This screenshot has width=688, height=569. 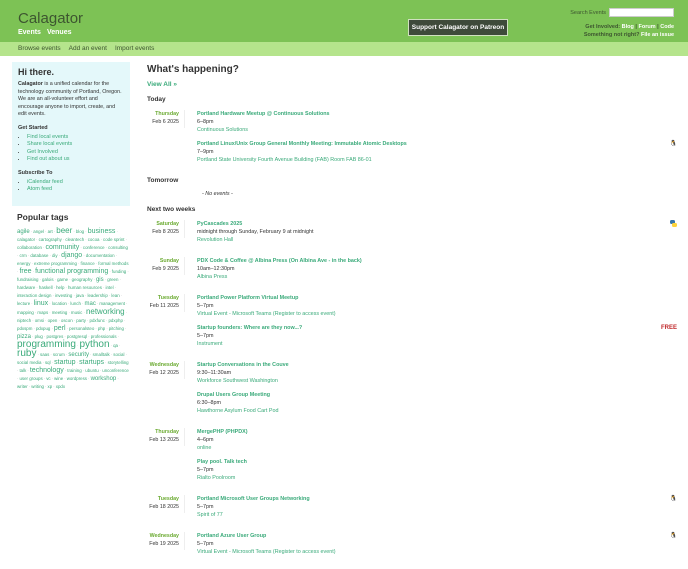 I want to click on event-title-link: MergePHP (PHPDX), so click(x=222, y=432).